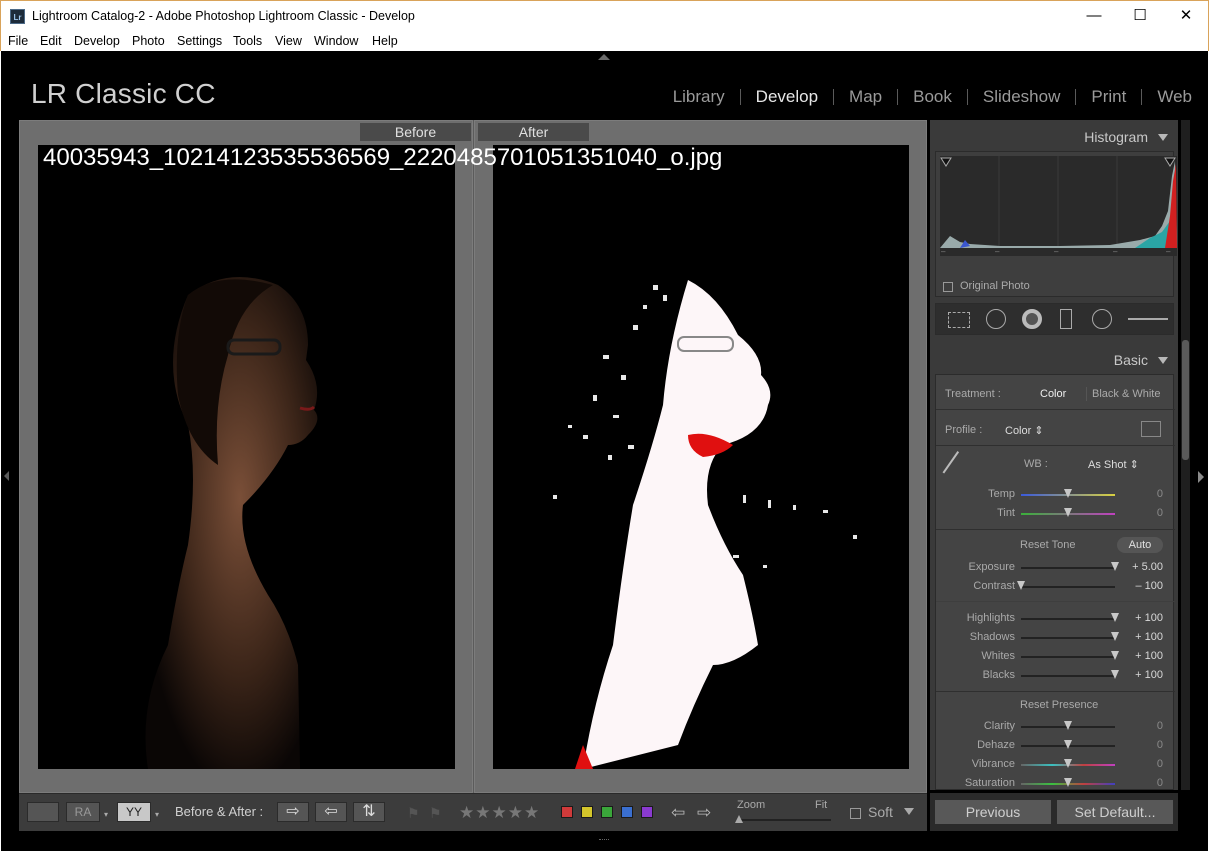 This screenshot has height=852, width=1209. Describe the element at coordinates (865, 97) in the screenshot. I see `module-map: Map` at that location.